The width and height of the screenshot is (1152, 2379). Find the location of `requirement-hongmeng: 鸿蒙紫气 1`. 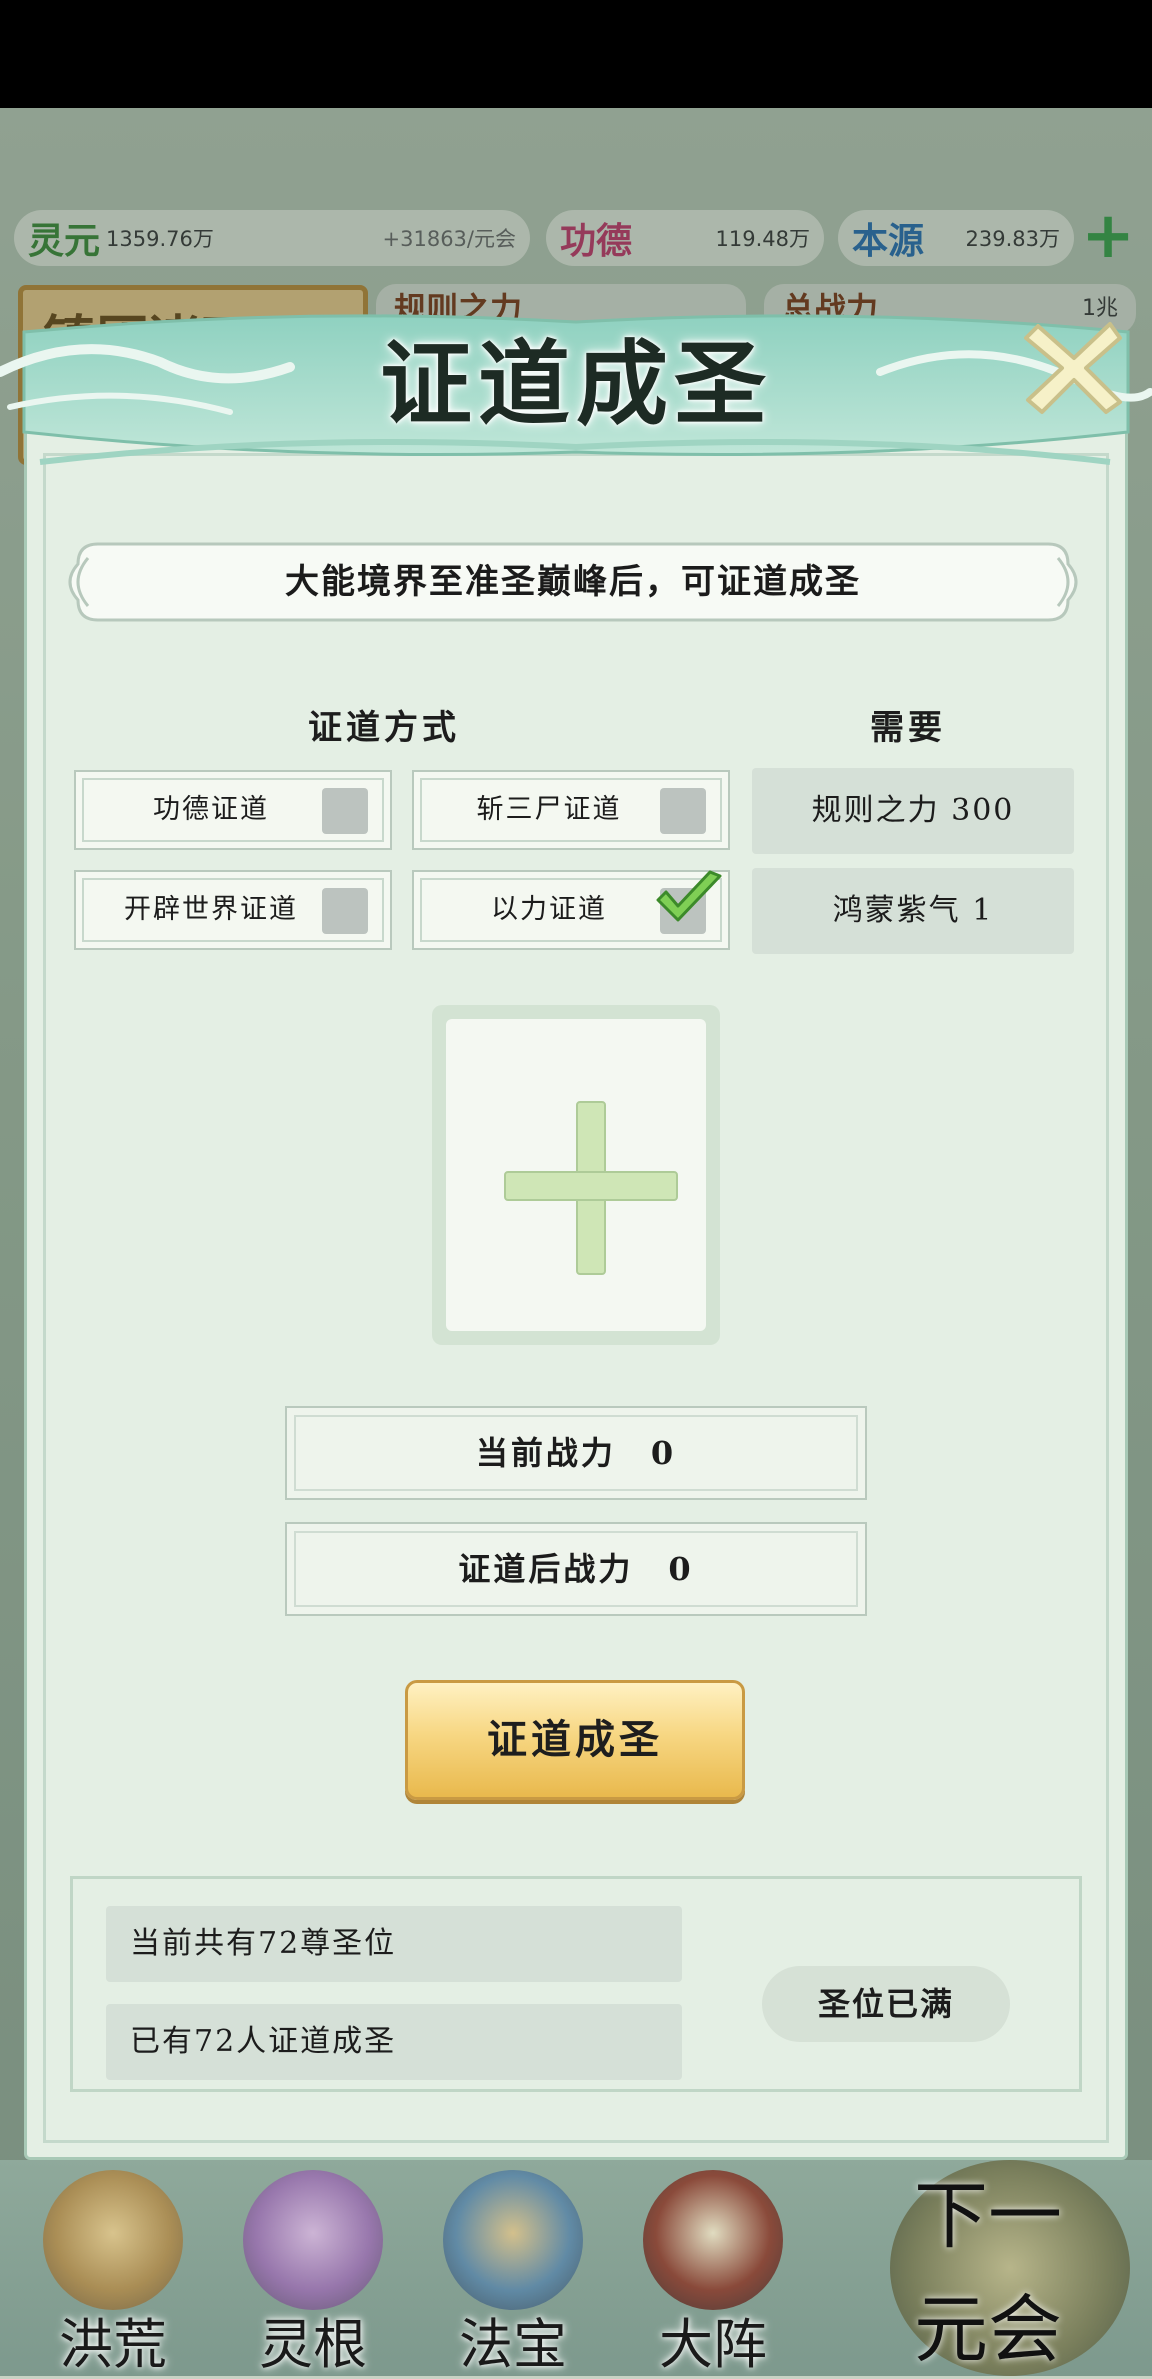

requirement-hongmeng: 鸿蒙紫气 1 is located at coordinates (913, 911).